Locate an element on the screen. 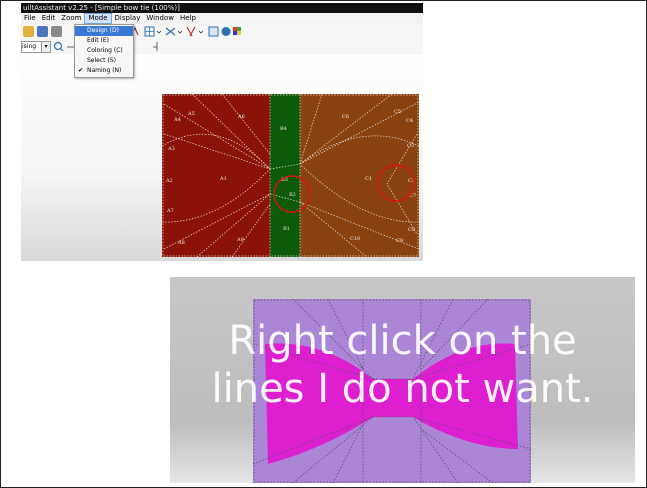 Image resolution: width=647 pixels, height=488 pixels. menu-window: Window is located at coordinates (160, 18).